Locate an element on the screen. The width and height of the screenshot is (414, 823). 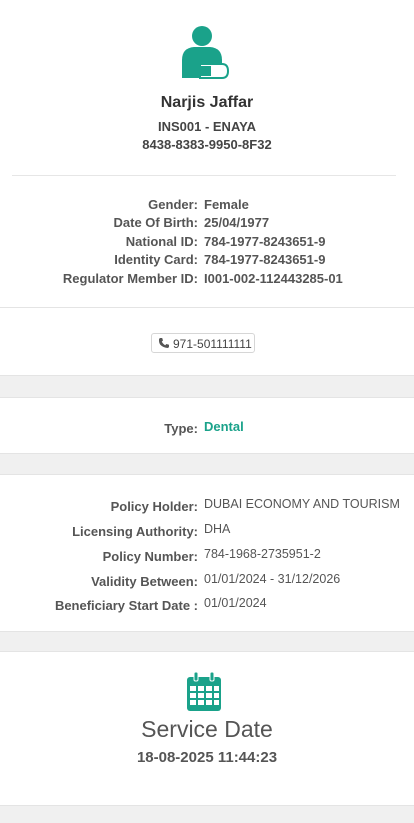
identity-card-label: Identity Card: is located at coordinates (156, 259).